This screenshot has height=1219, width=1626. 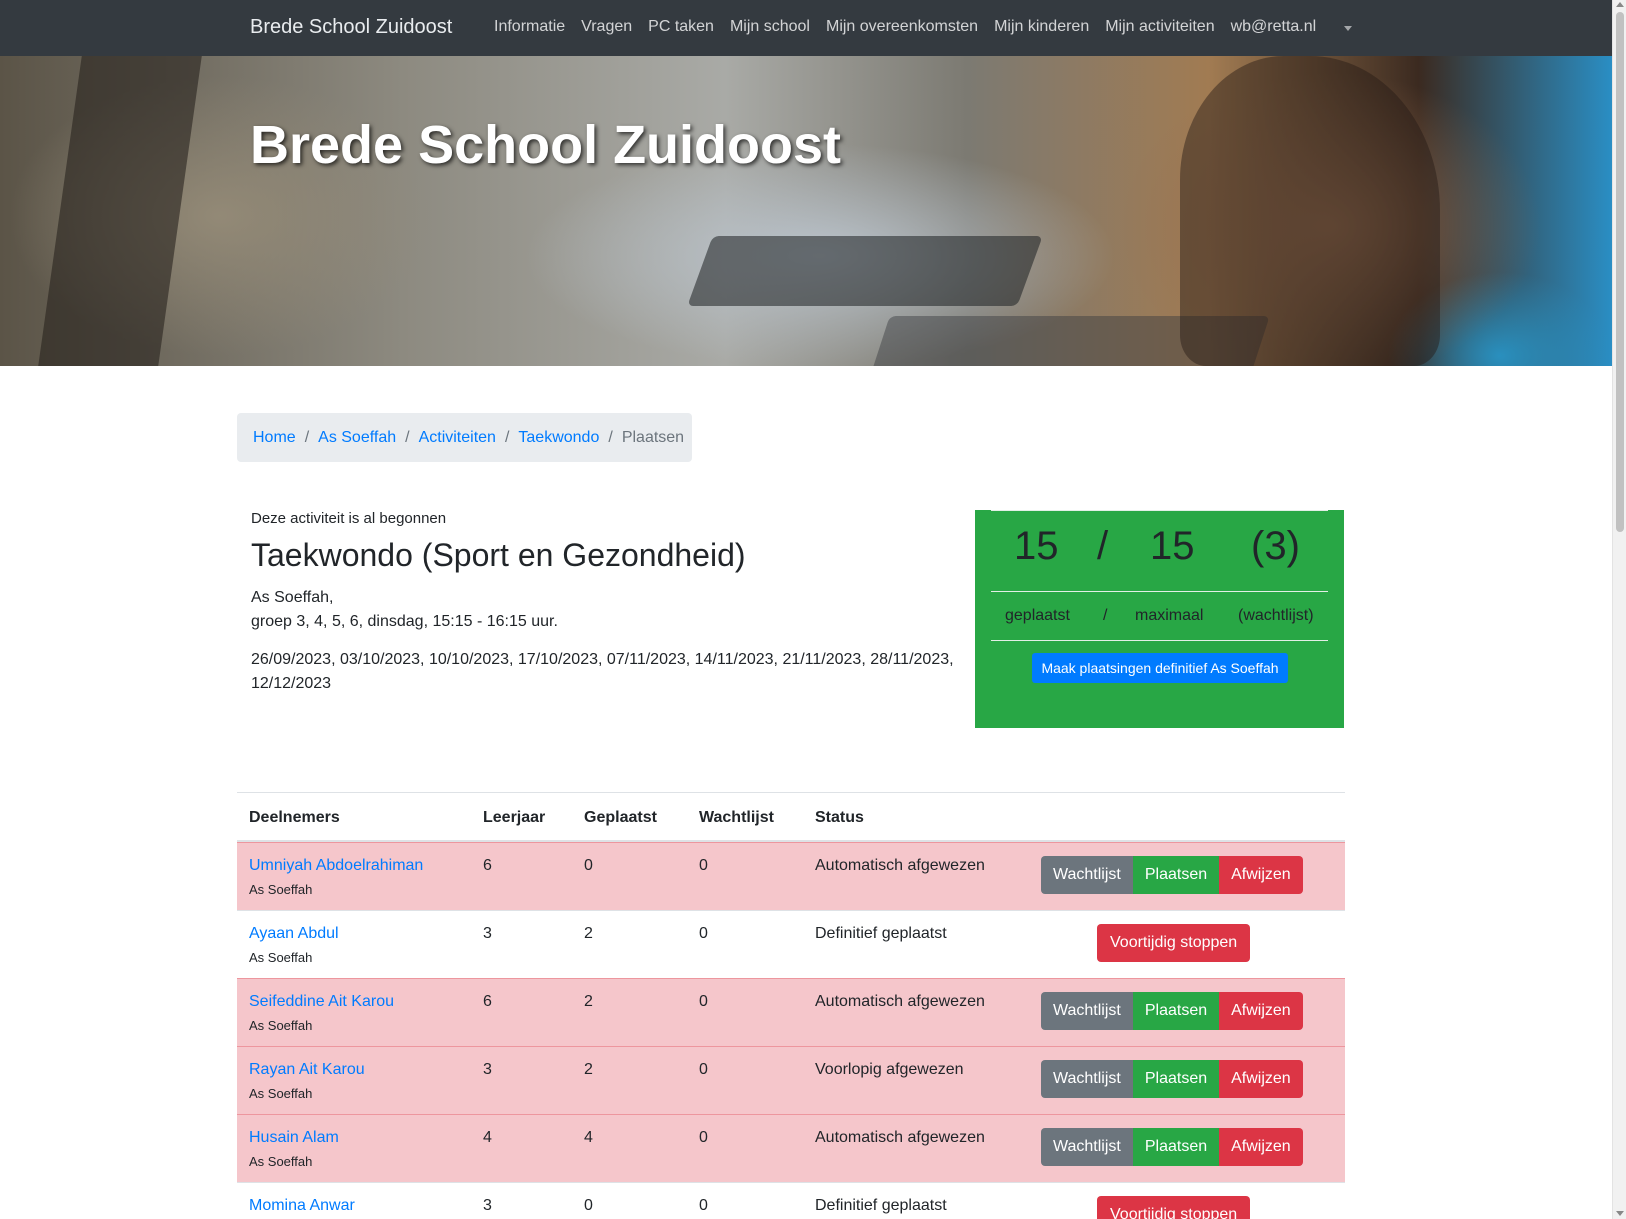 I want to click on scrollbar-thumb, so click(x=1620, y=272).